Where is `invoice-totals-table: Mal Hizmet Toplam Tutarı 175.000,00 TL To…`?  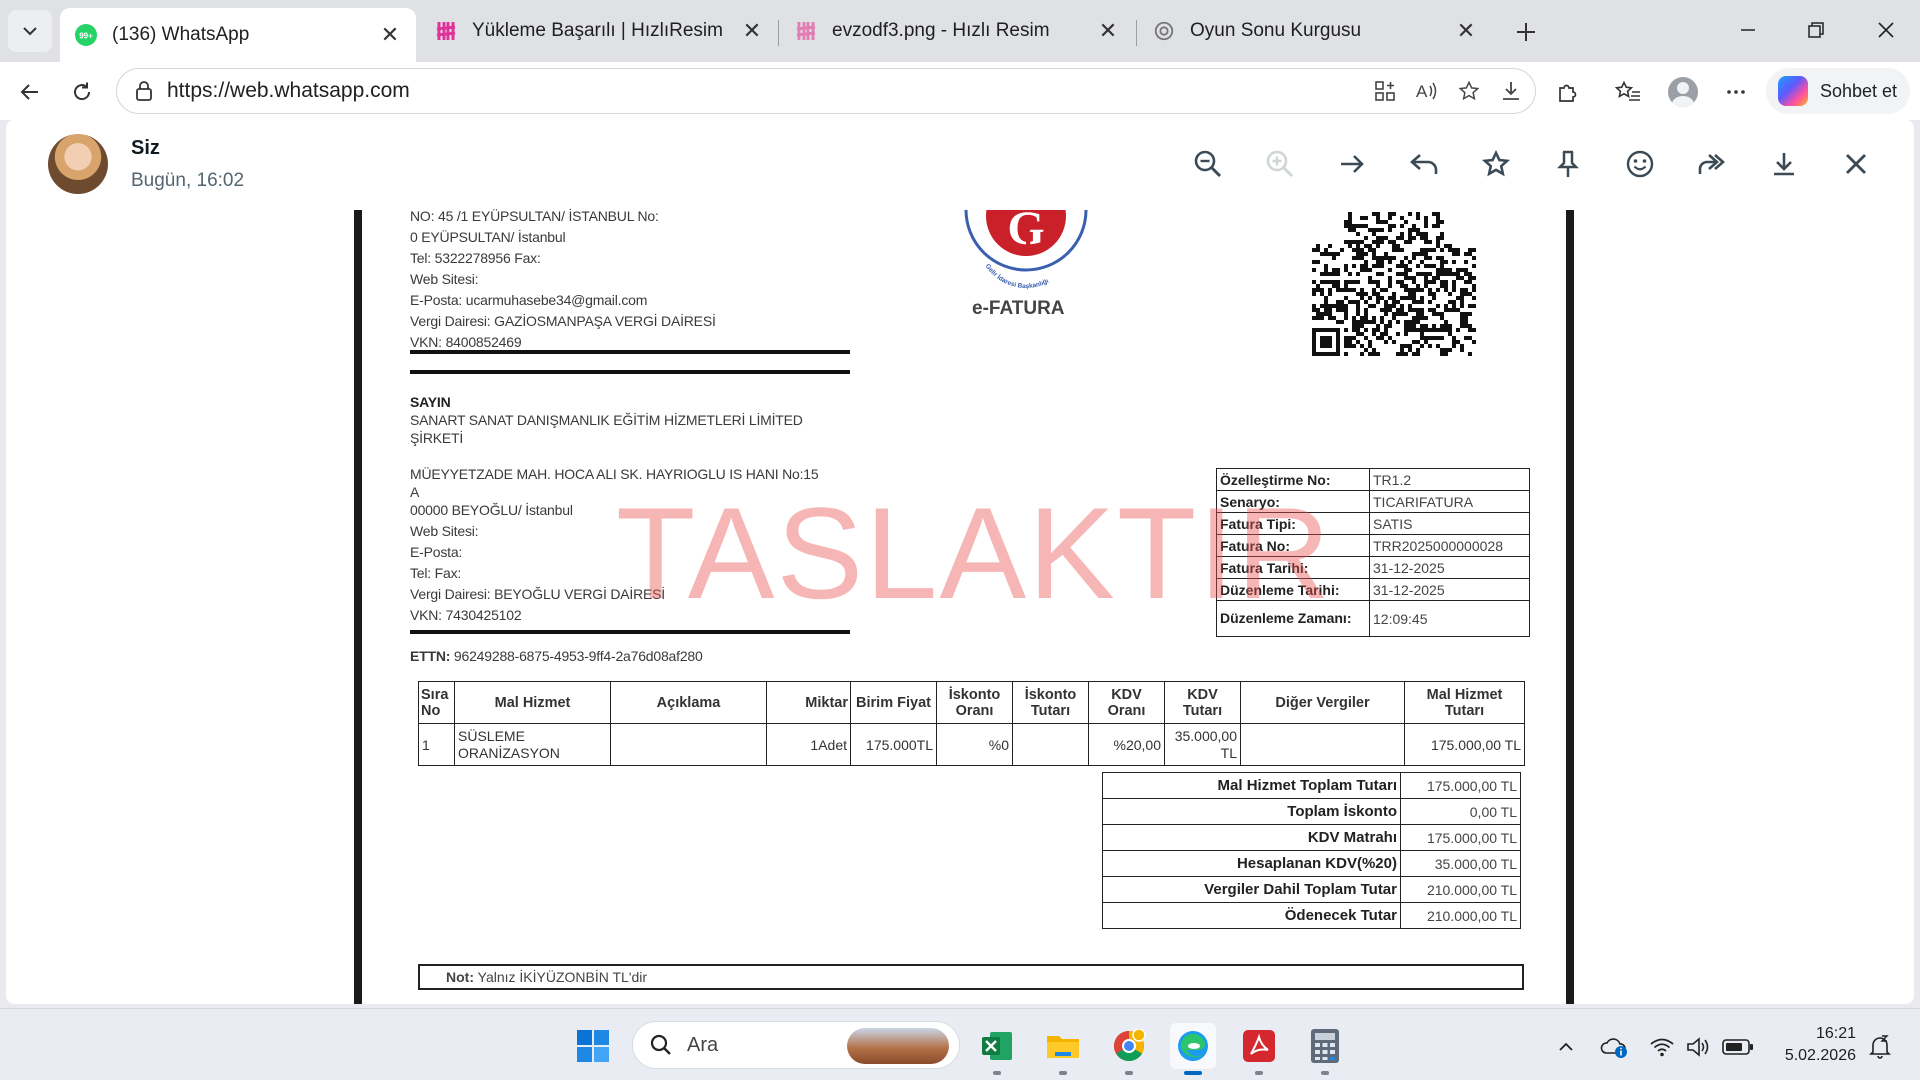
invoice-totals-table: Mal Hizmet Toplam Tutarı 175.000,00 TL To… is located at coordinates (1311, 850).